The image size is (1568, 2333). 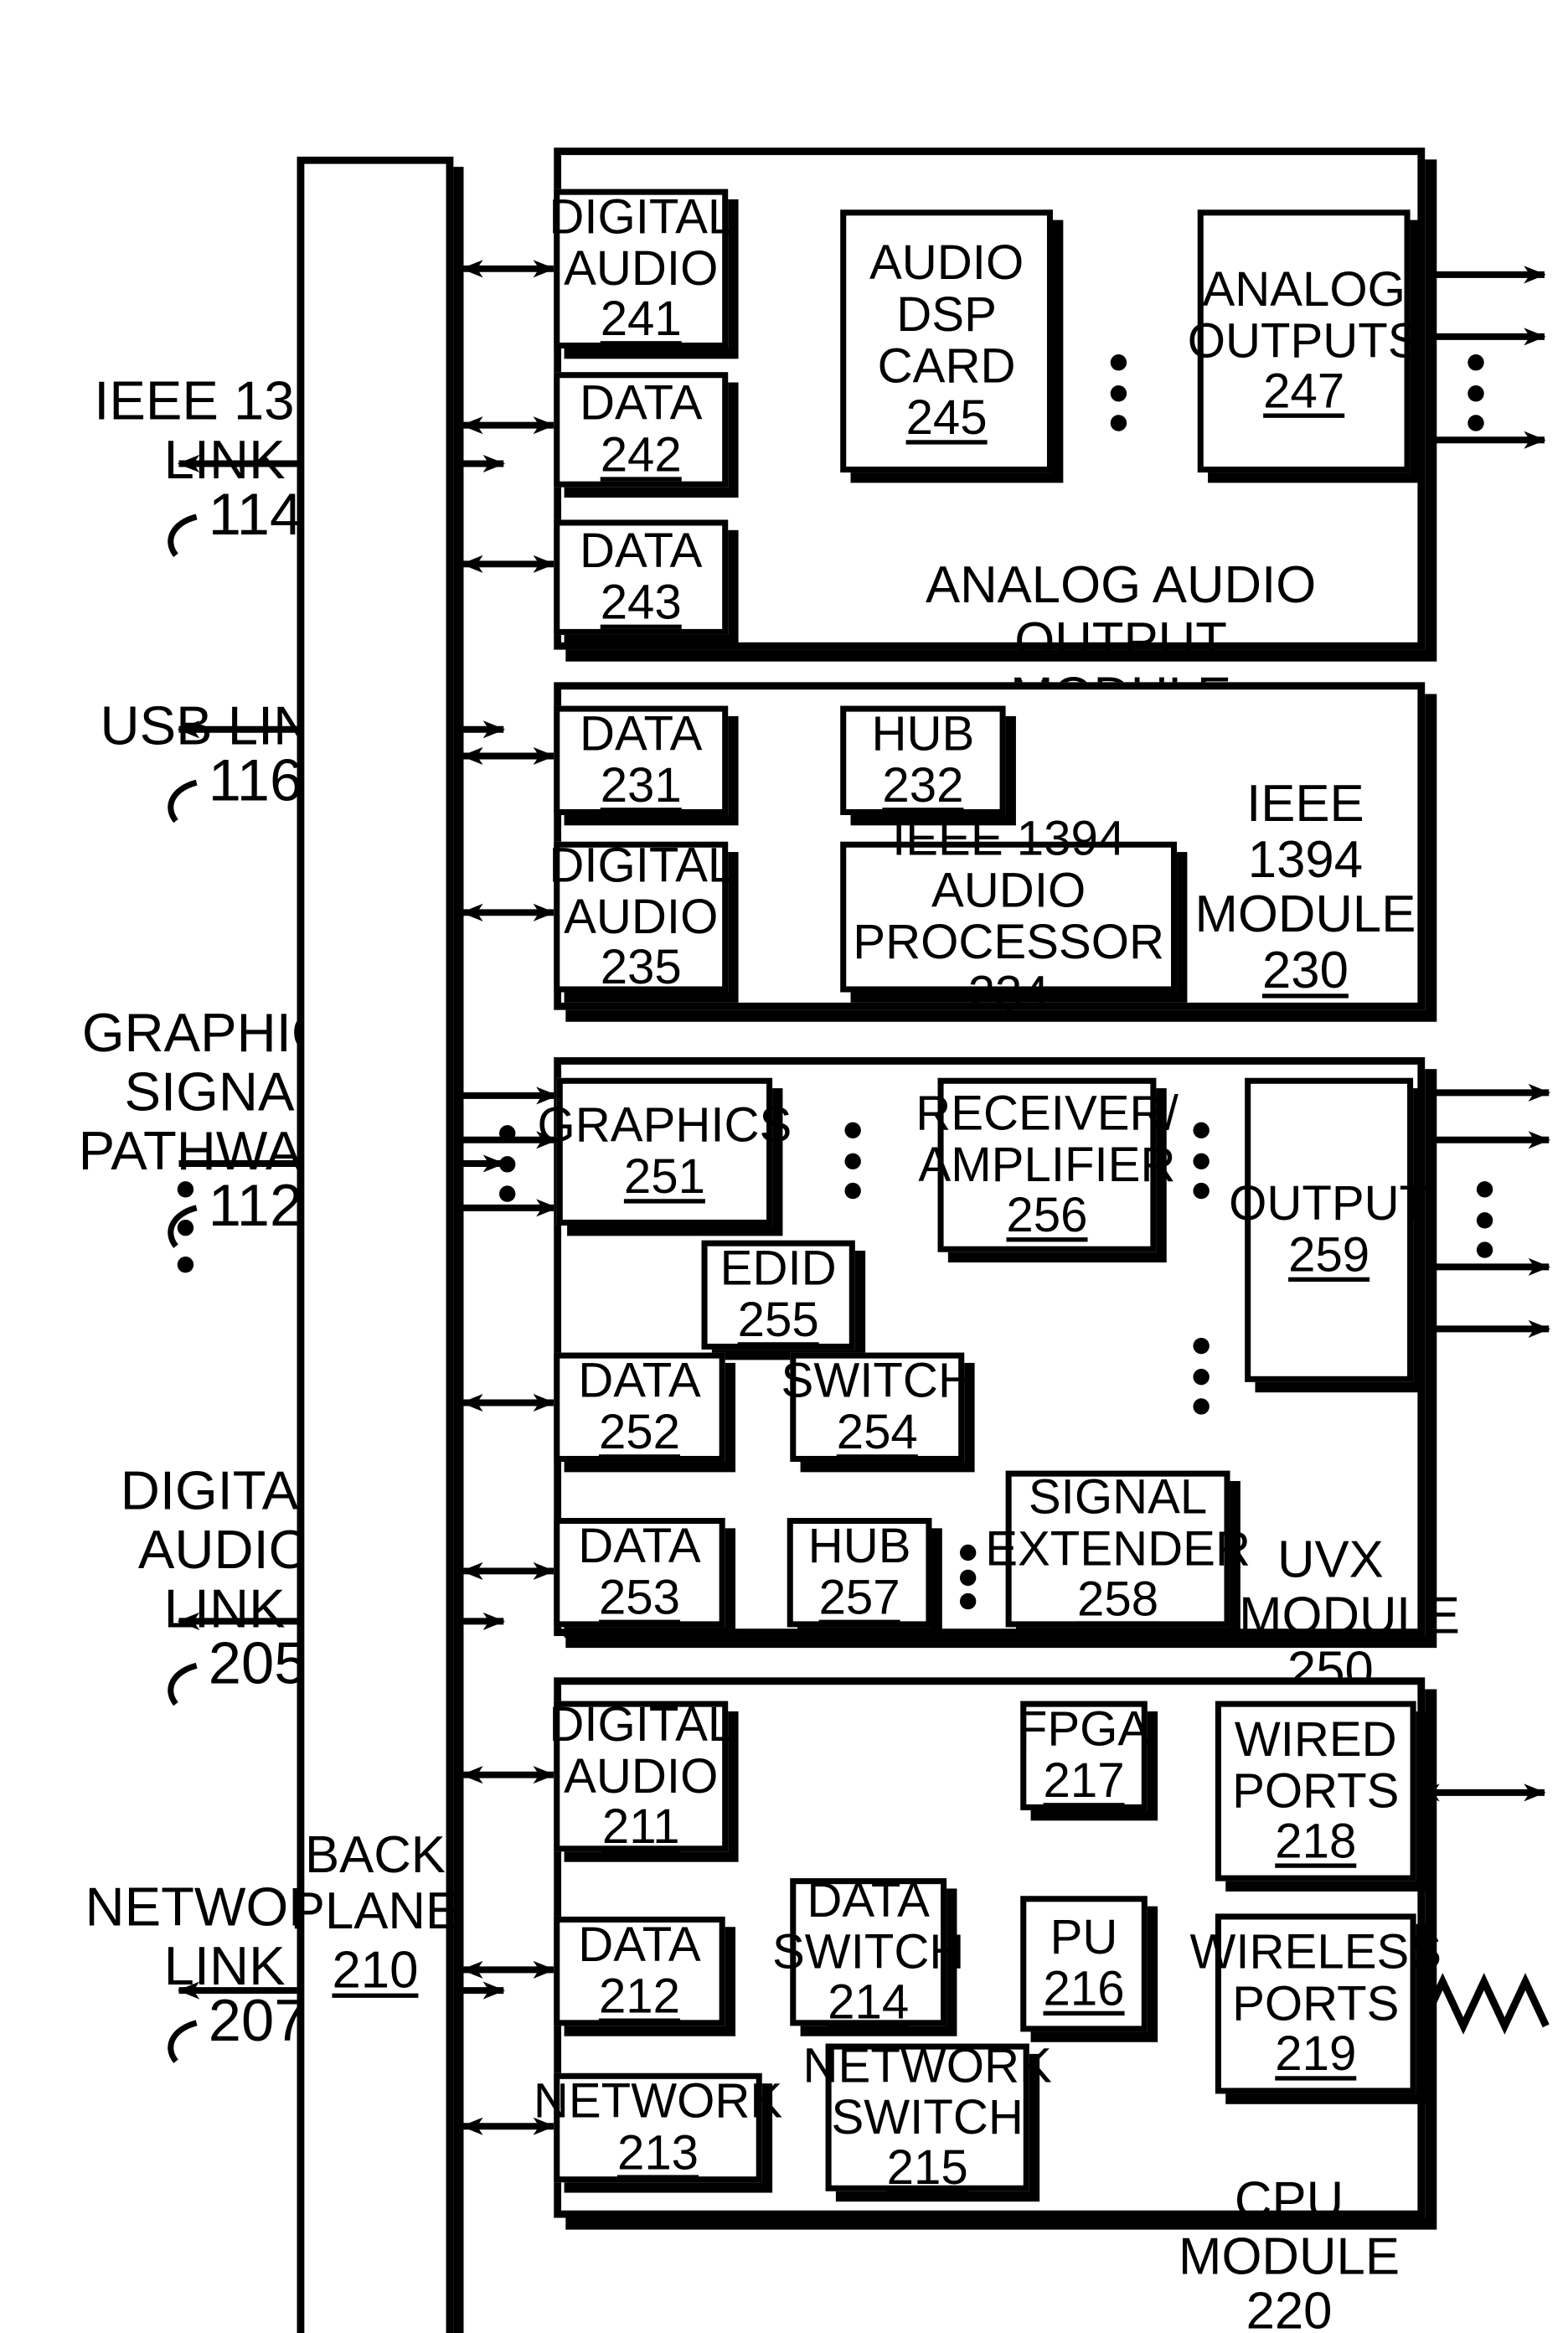 I want to click on block-ref: 216, so click(x=1084, y=1988).